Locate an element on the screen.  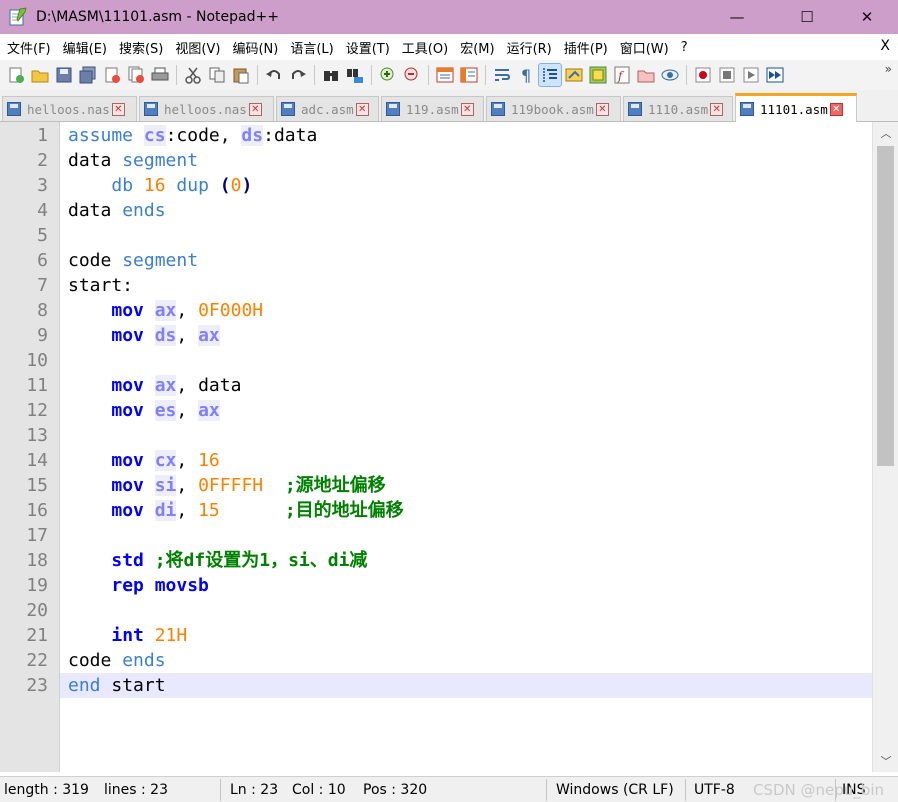
toolbar-overflow-button: » is located at coordinates (888, 69).